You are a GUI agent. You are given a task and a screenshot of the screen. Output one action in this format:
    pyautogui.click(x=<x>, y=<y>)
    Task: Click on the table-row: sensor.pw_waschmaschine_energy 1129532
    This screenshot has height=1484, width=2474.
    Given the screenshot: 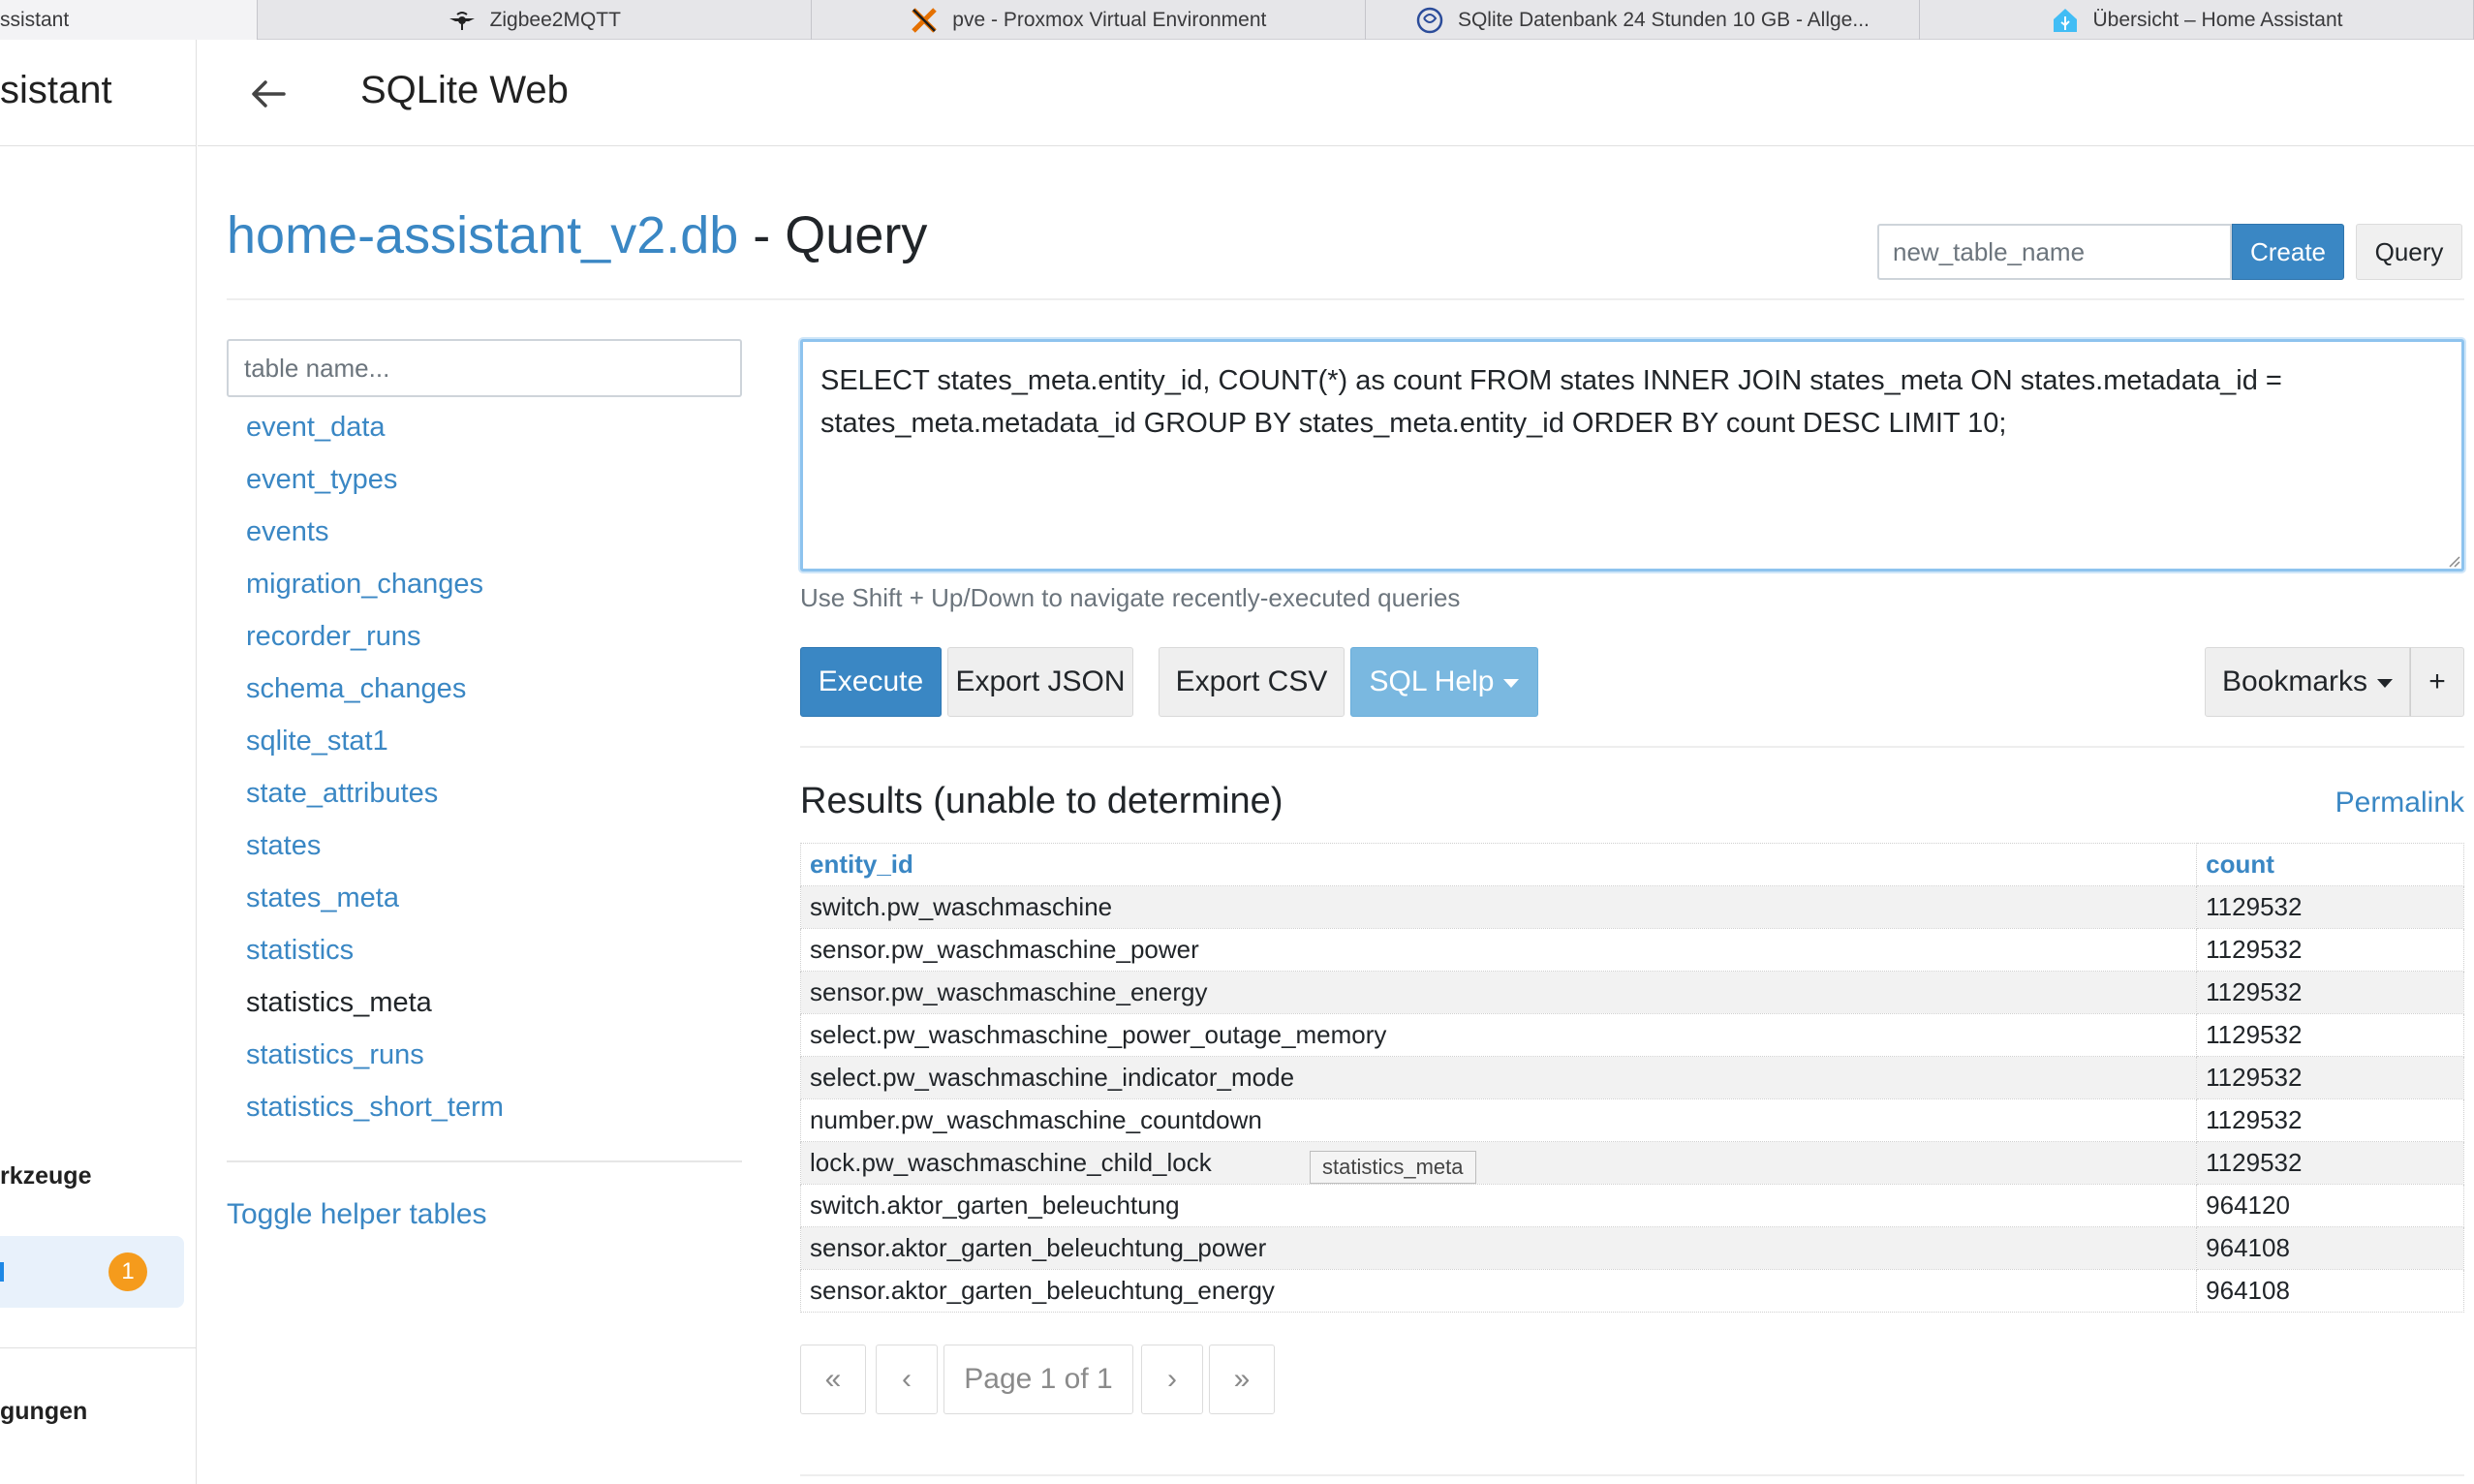 What is the action you would take?
    pyautogui.click(x=1632, y=992)
    